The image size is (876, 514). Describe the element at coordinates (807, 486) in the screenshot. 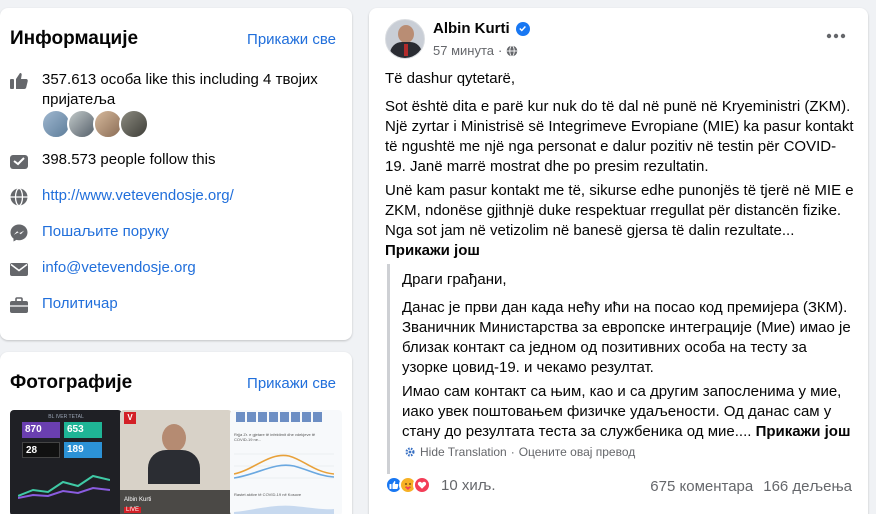

I see `shares-count: 166 дељења` at that location.